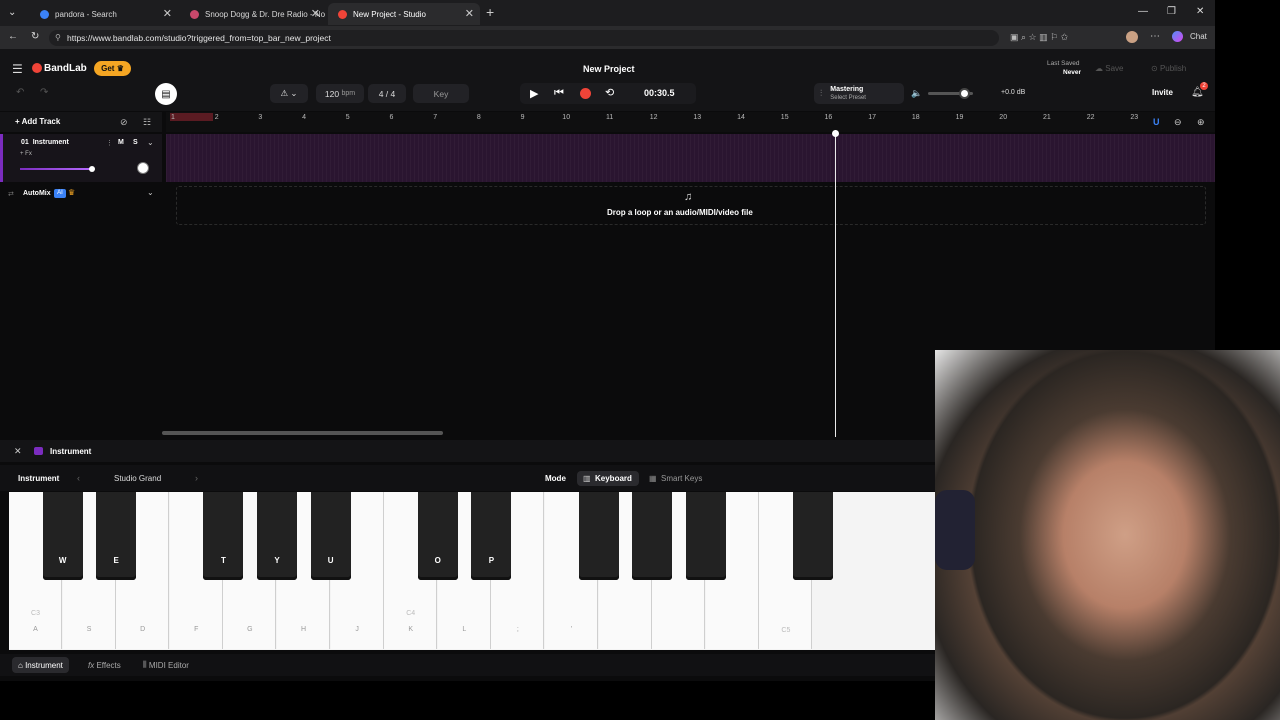  Describe the element at coordinates (37, 193) in the screenshot. I see `automix-label: AutoMix` at that location.